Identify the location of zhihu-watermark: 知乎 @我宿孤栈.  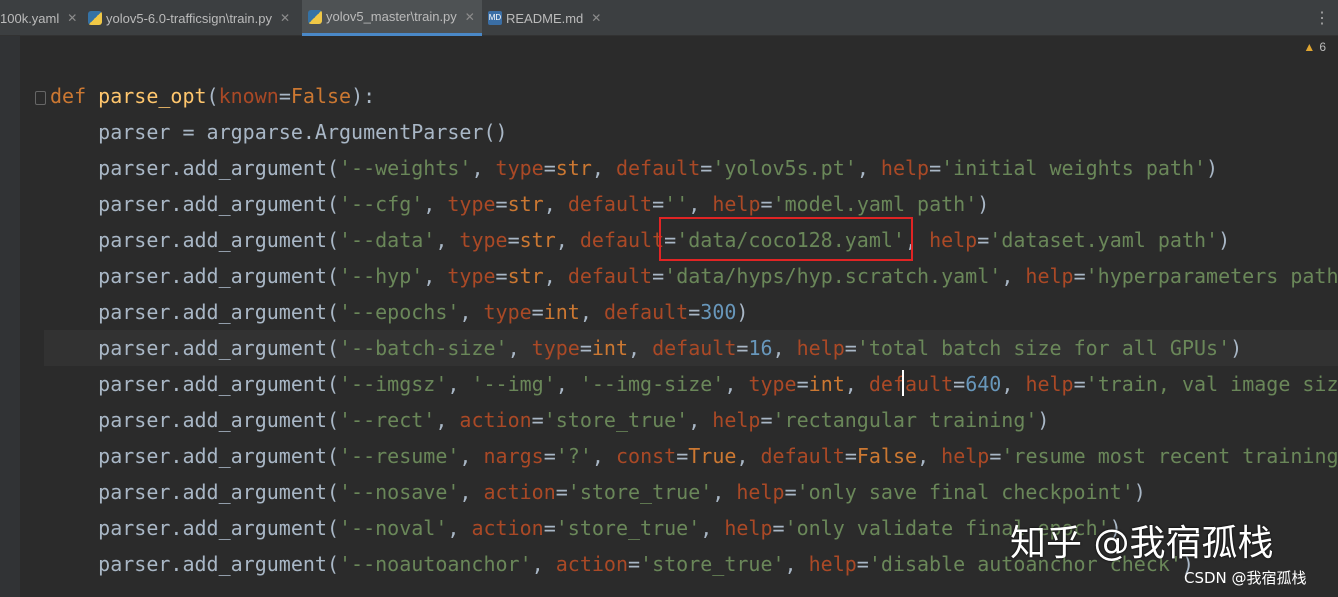
(1142, 543).